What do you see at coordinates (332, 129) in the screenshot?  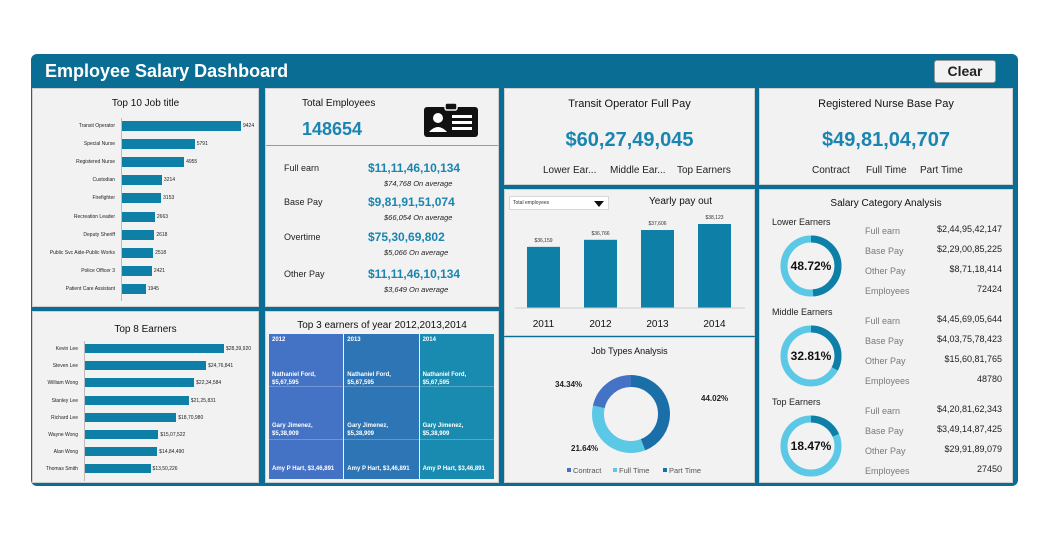 I see `total-employees-value: 148654` at bounding box center [332, 129].